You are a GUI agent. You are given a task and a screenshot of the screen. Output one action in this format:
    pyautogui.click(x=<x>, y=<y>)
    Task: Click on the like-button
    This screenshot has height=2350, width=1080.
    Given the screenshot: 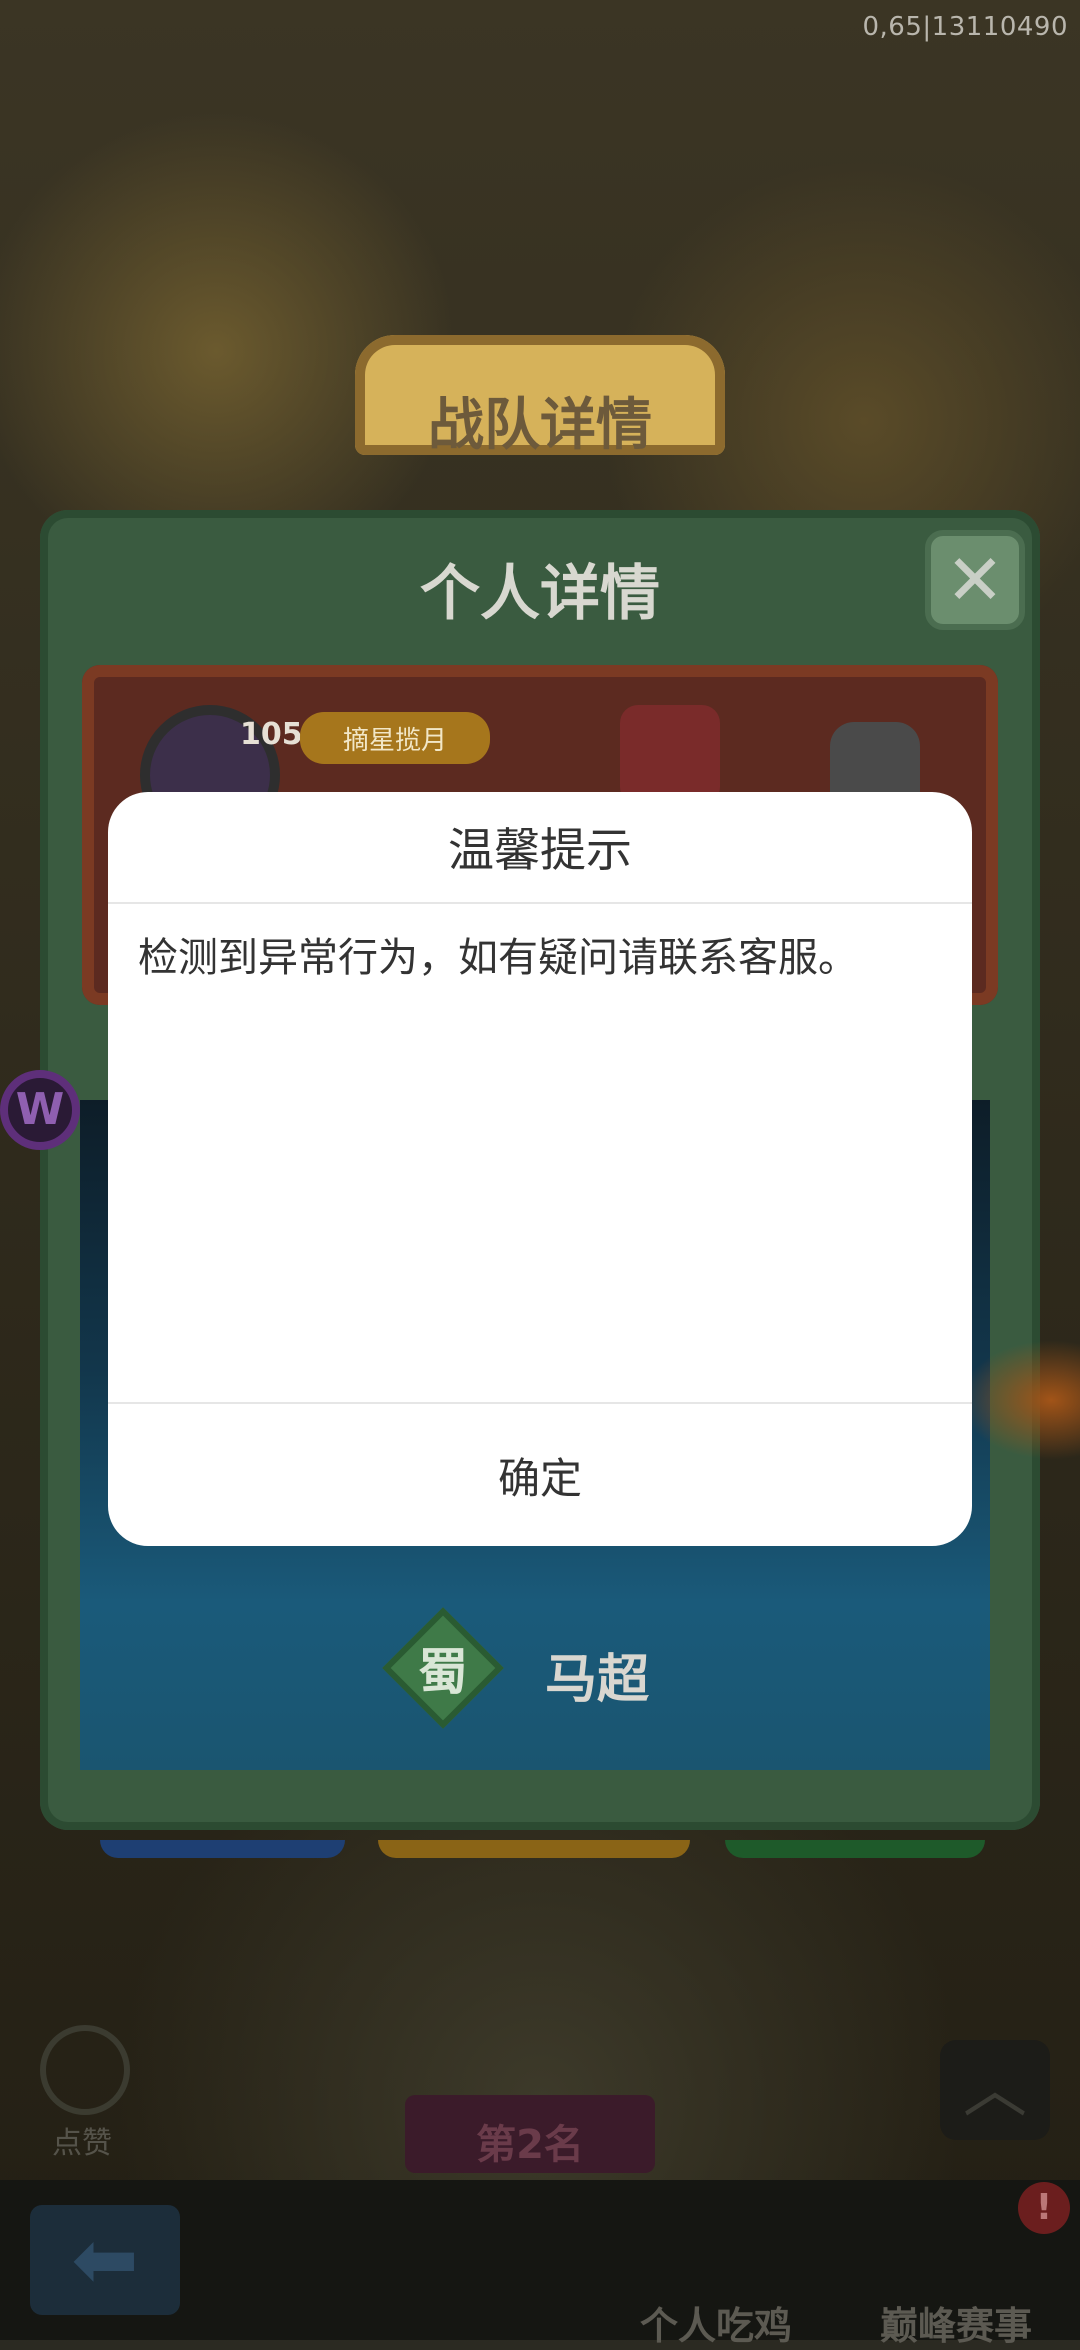 What is the action you would take?
    pyautogui.click(x=85, y=2070)
    